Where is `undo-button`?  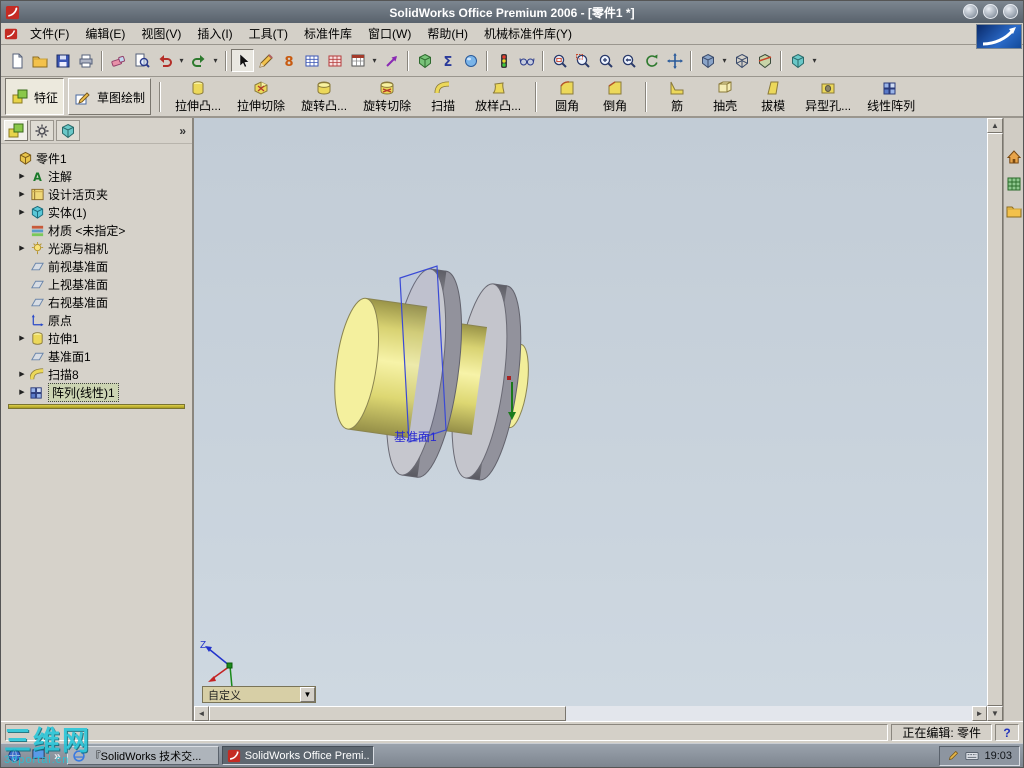
undo-button is located at coordinates (164, 60).